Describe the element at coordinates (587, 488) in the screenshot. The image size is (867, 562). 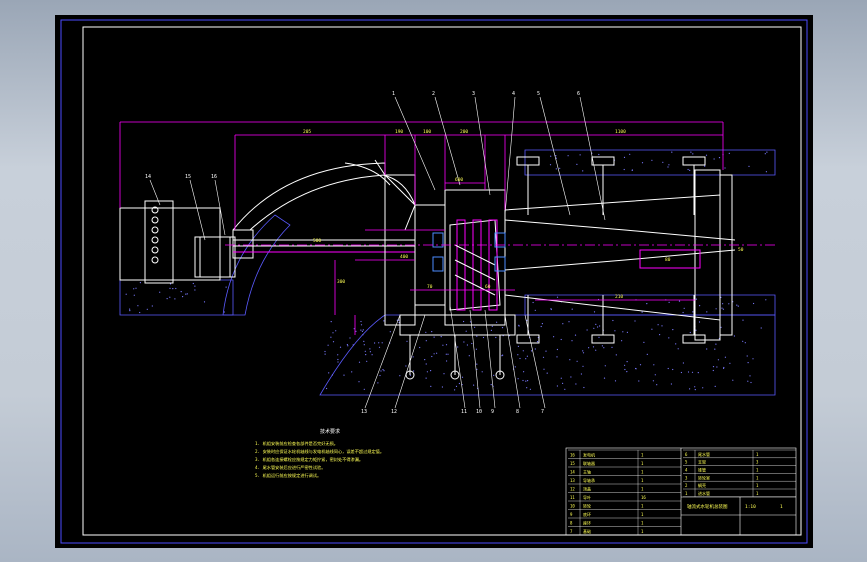
I see `table-cell: 顶盖` at that location.